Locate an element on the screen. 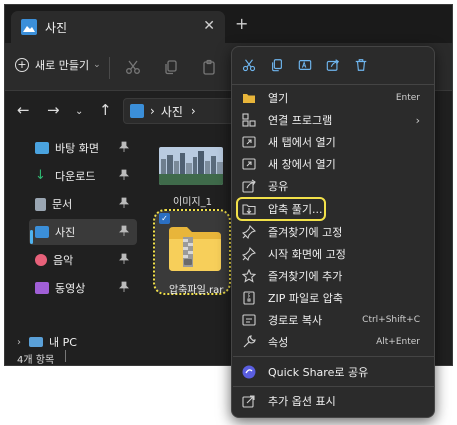 This screenshot has height=425, width=457. zip-folder-icon is located at coordinates (195, 249).